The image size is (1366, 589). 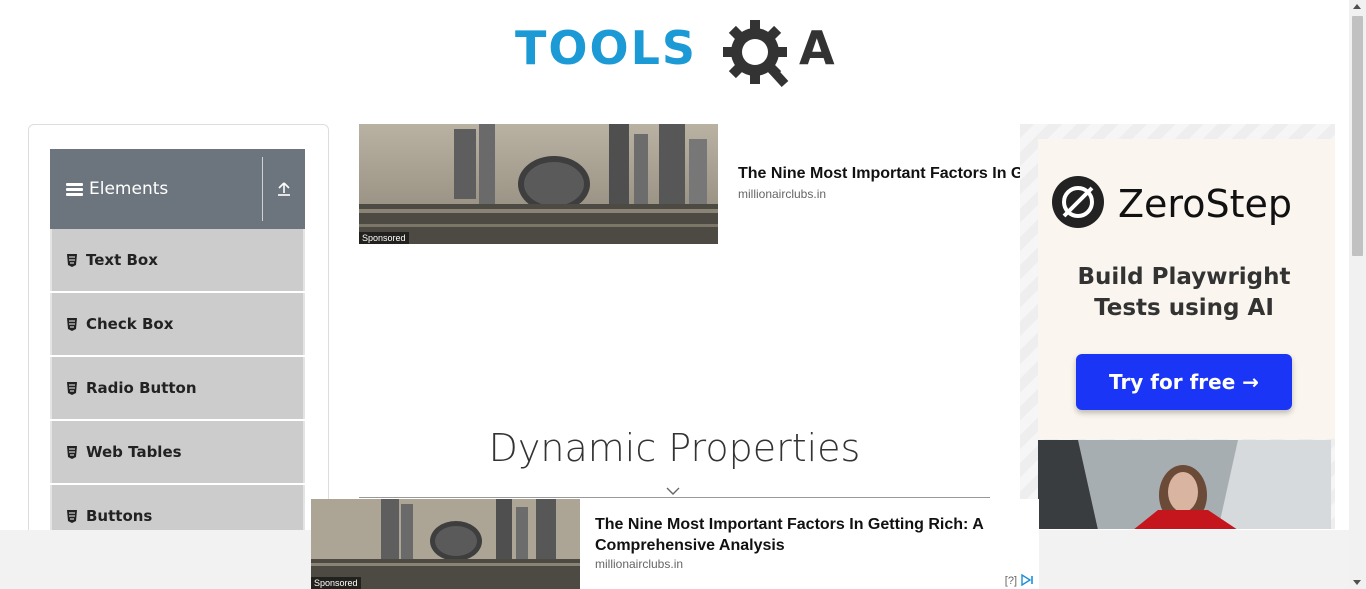 I want to click on ad-photo, so click(x=1184, y=484).